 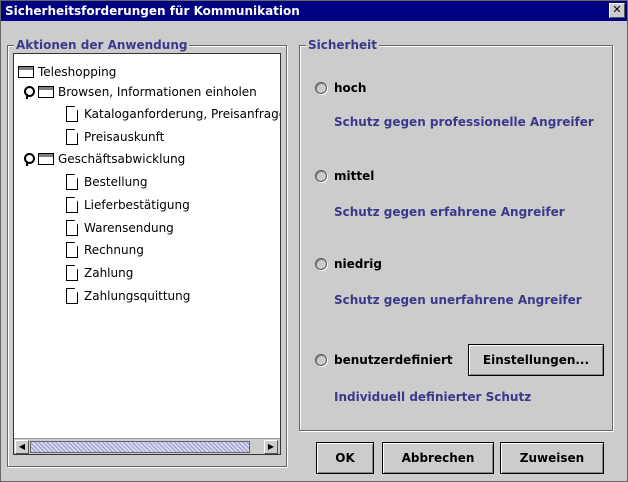 What do you see at coordinates (464, 122) in the screenshot?
I see `desc-hoch: Schutz gegen professionelle Angreifer` at bounding box center [464, 122].